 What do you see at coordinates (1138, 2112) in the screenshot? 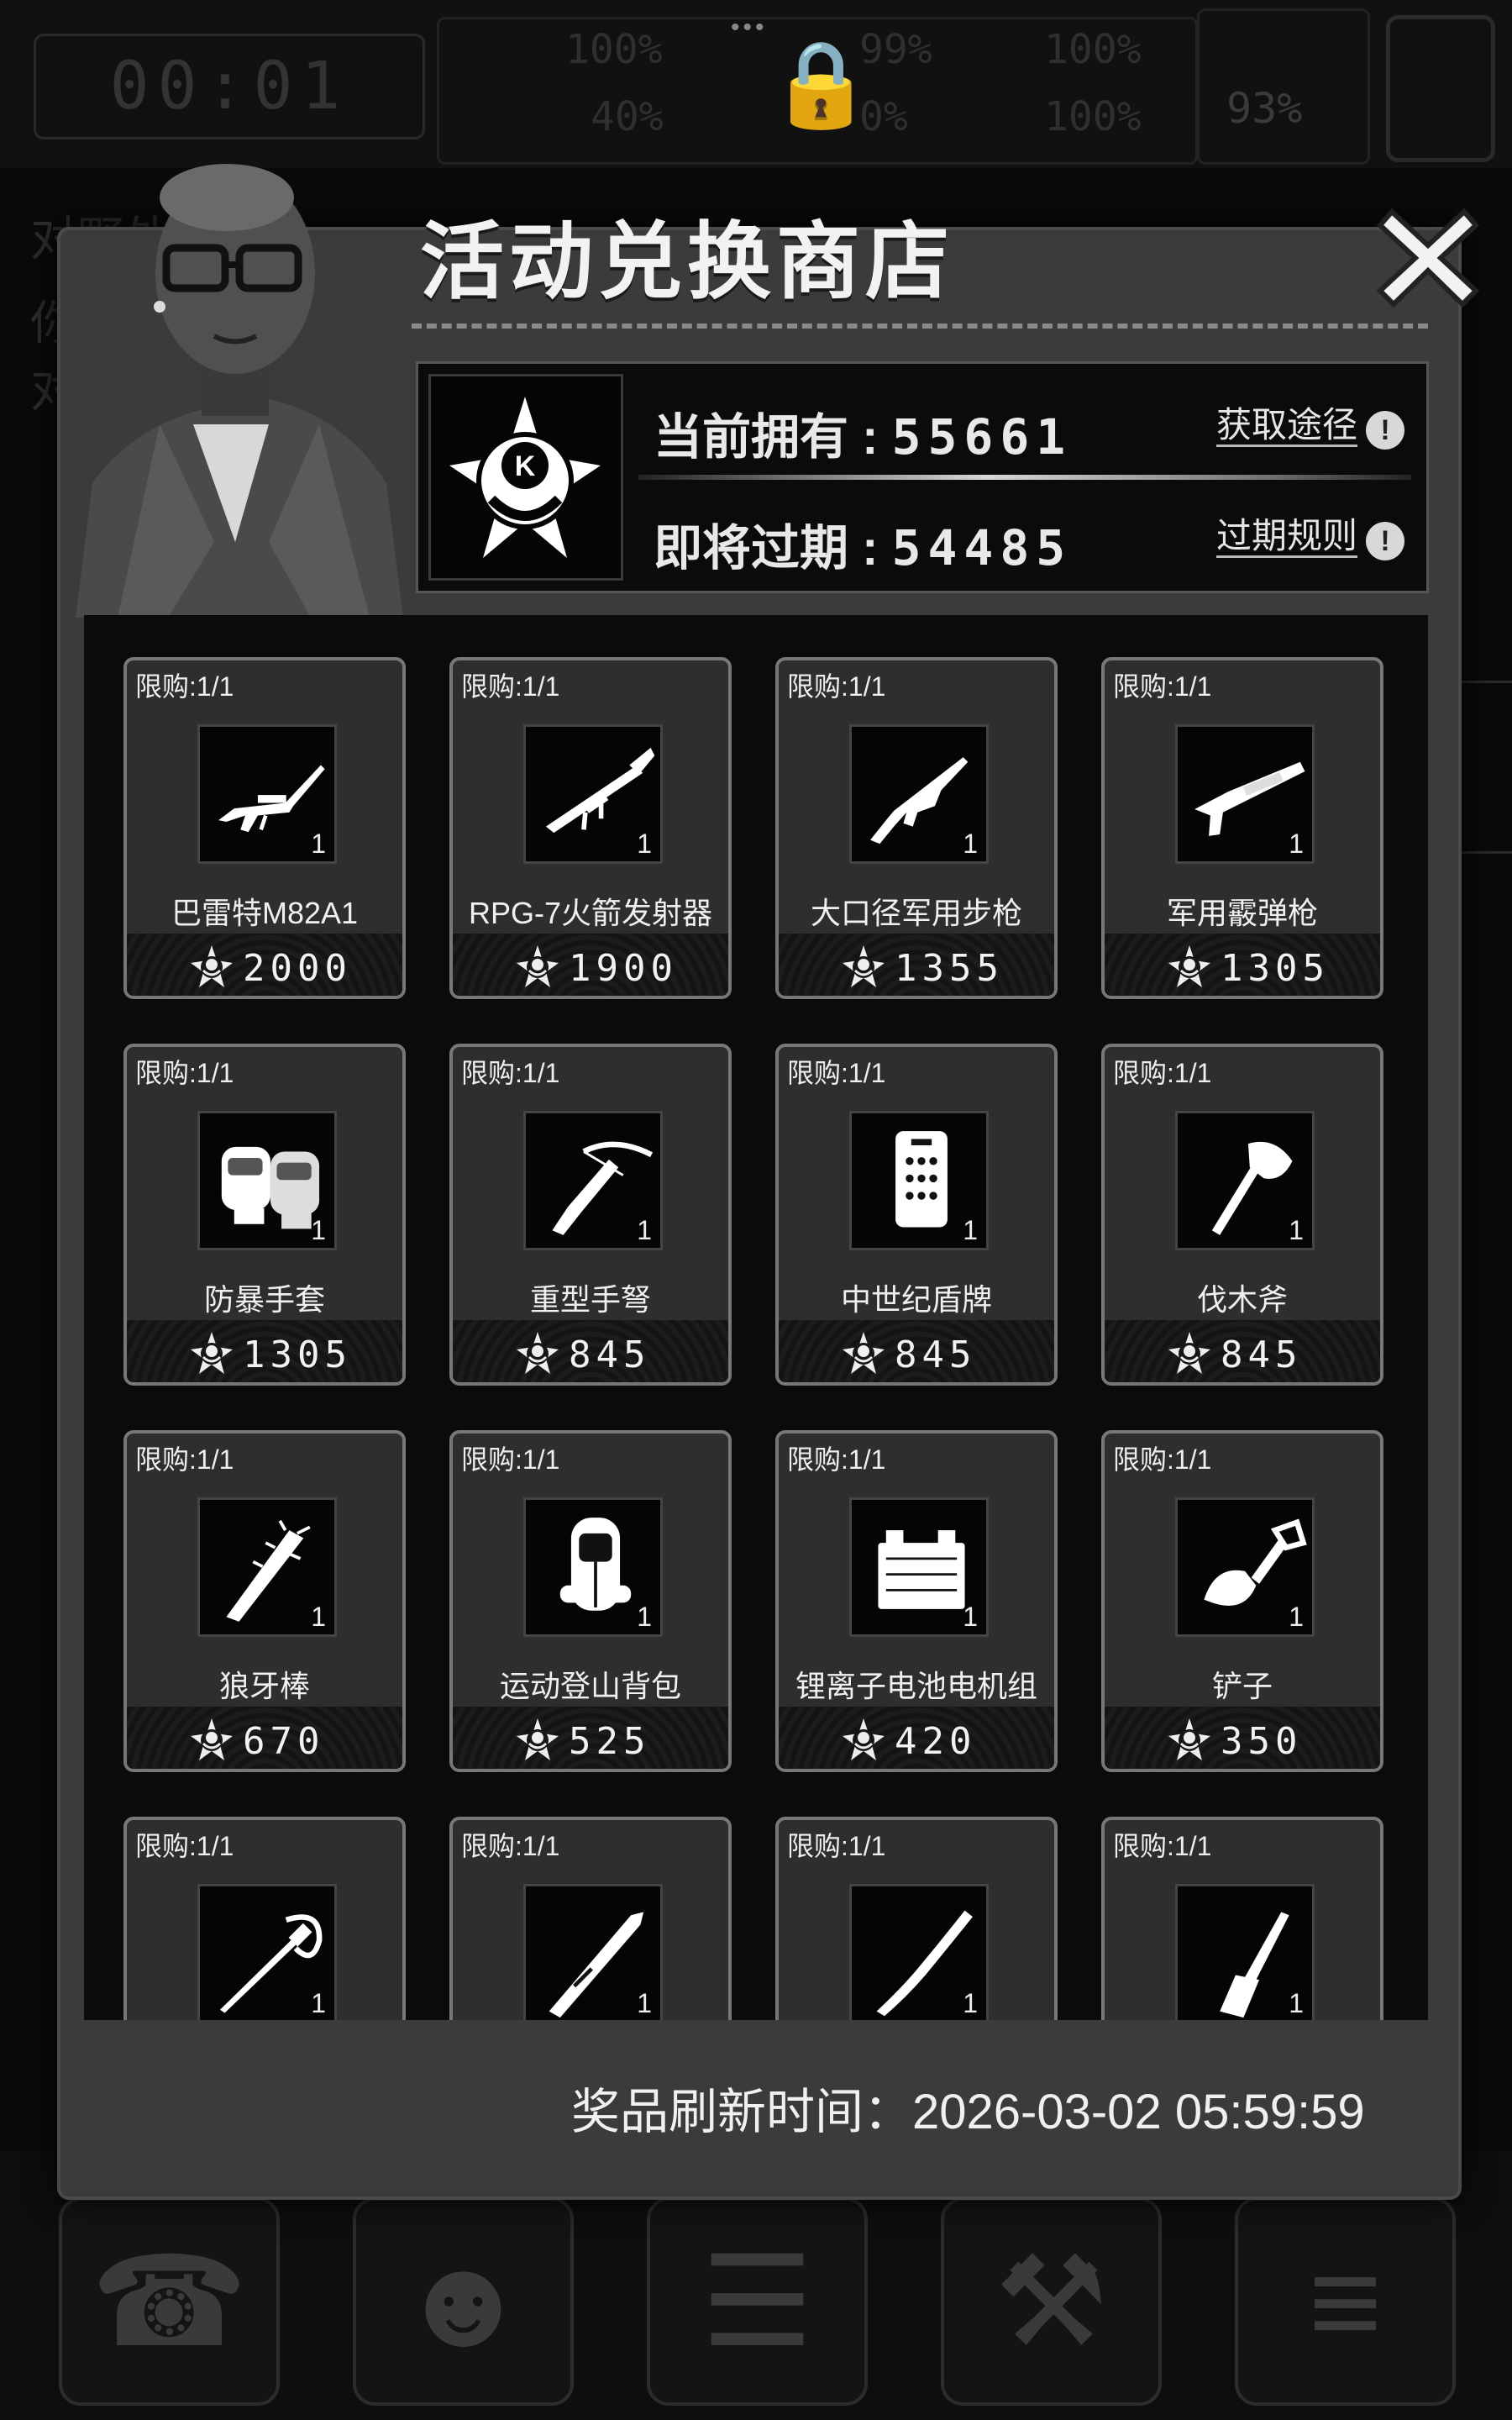
I see `refresh-timestamp: 2026-03-02 05:59:59` at bounding box center [1138, 2112].